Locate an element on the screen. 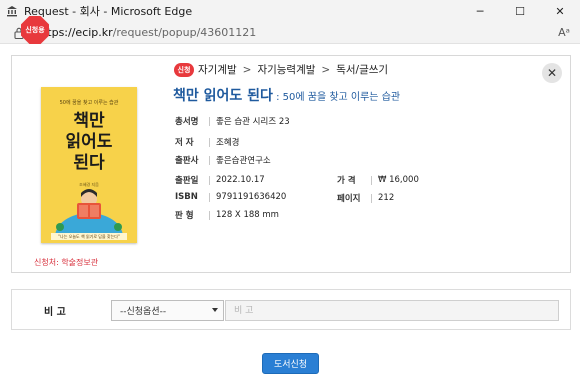 This screenshot has height=386, width=580. format-value: 128 X 188 mm is located at coordinates (247, 215).